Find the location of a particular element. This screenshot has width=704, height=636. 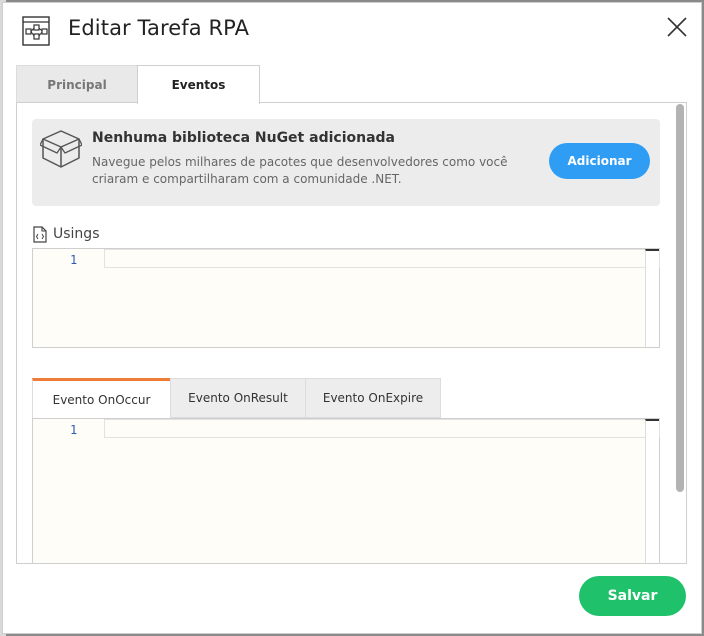

tab-principal: Principal is located at coordinates (77, 84).